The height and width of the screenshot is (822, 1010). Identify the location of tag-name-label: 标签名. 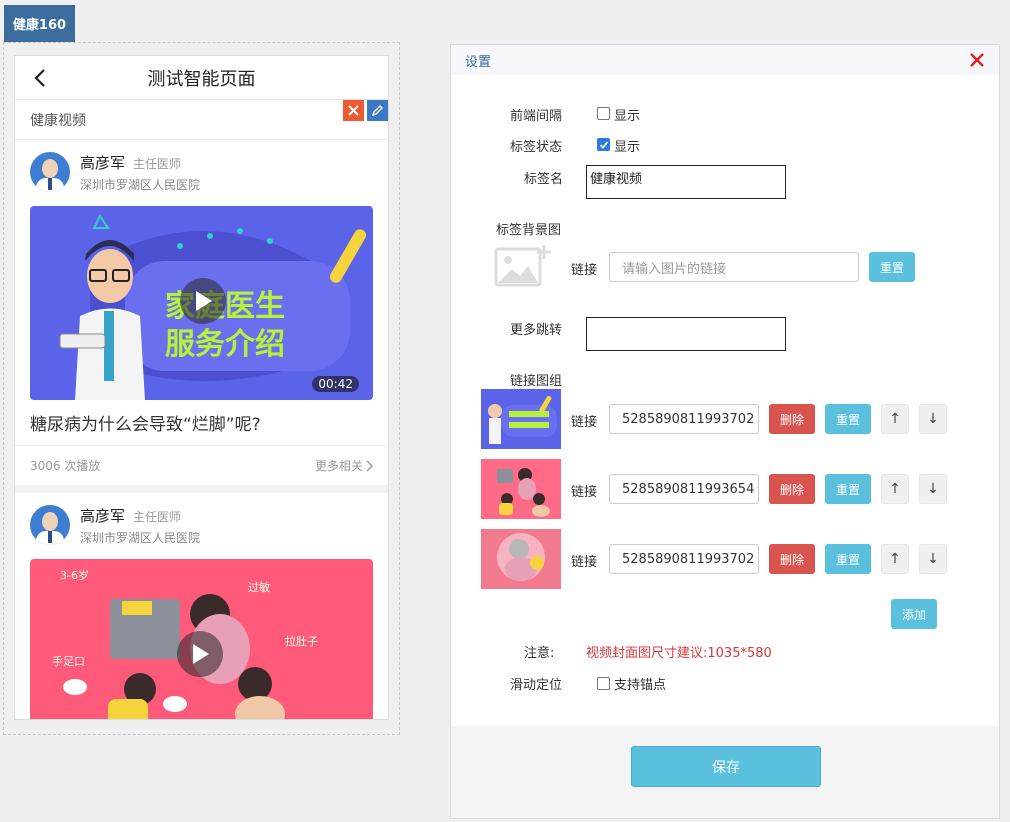
(544, 179).